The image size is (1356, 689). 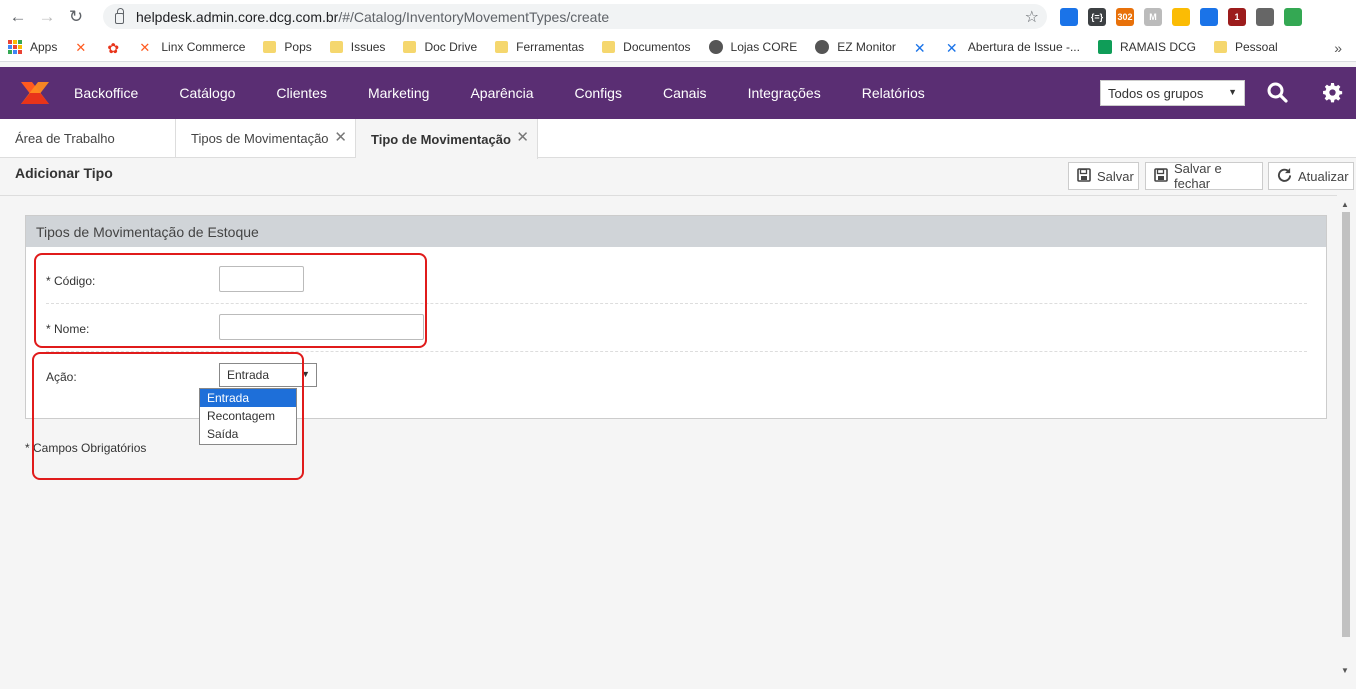 What do you see at coordinates (1346, 424) in the screenshot?
I see `scrollbar-thumb` at bounding box center [1346, 424].